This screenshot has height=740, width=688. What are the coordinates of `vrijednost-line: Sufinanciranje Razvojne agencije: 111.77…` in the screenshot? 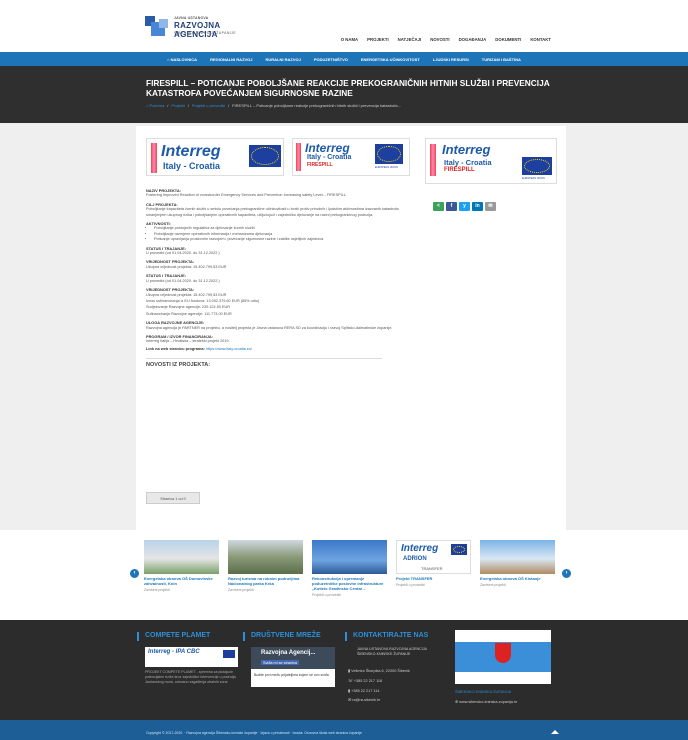 It's located at (189, 313).